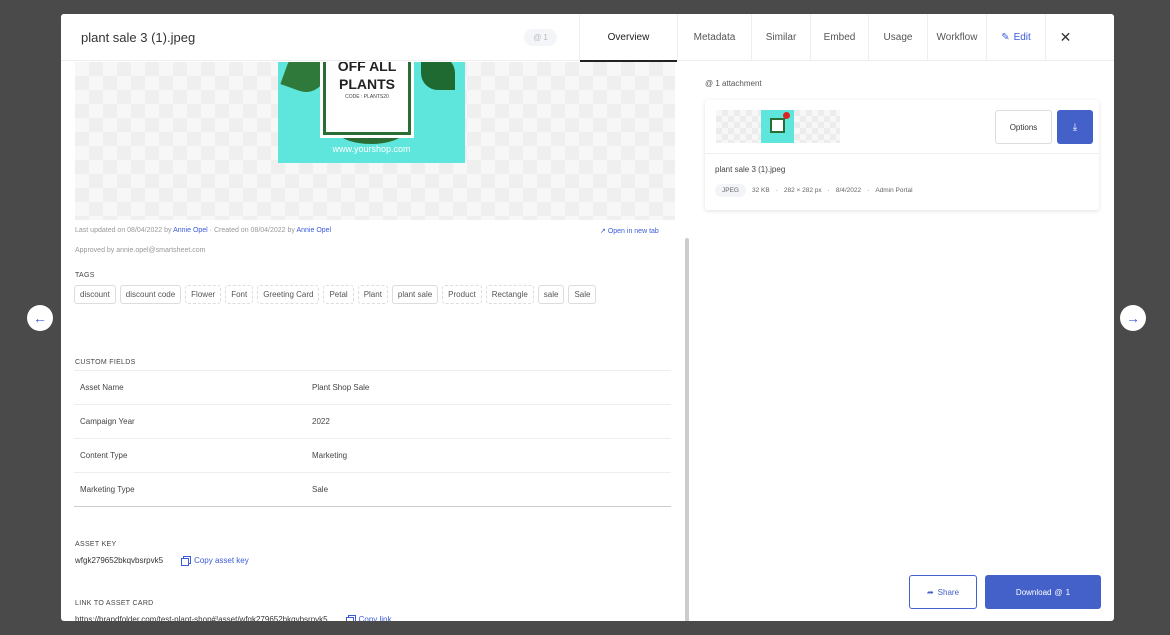 Image resolution: width=1170 pixels, height=635 pixels. Describe the element at coordinates (372, 422) in the screenshot. I see `table-row: Campaign Year 2022` at that location.